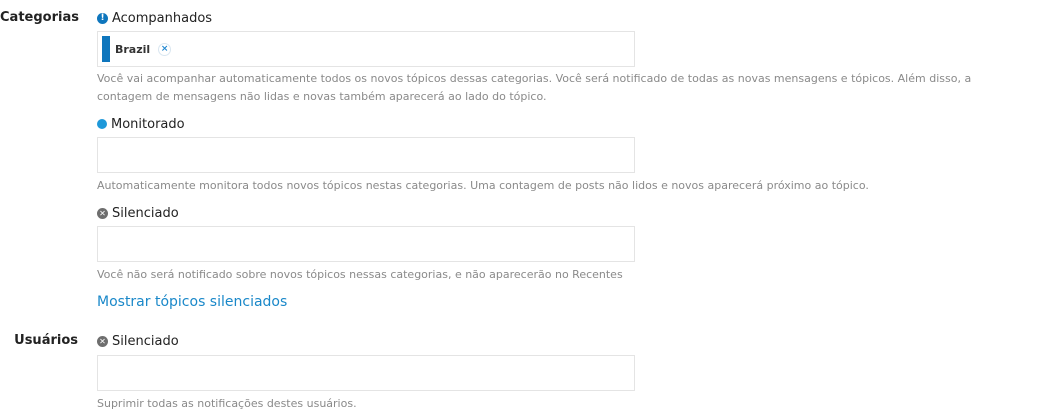 The height and width of the screenshot is (420, 1052). Describe the element at coordinates (366, 244) in the screenshot. I see `muted-categories-input` at that location.